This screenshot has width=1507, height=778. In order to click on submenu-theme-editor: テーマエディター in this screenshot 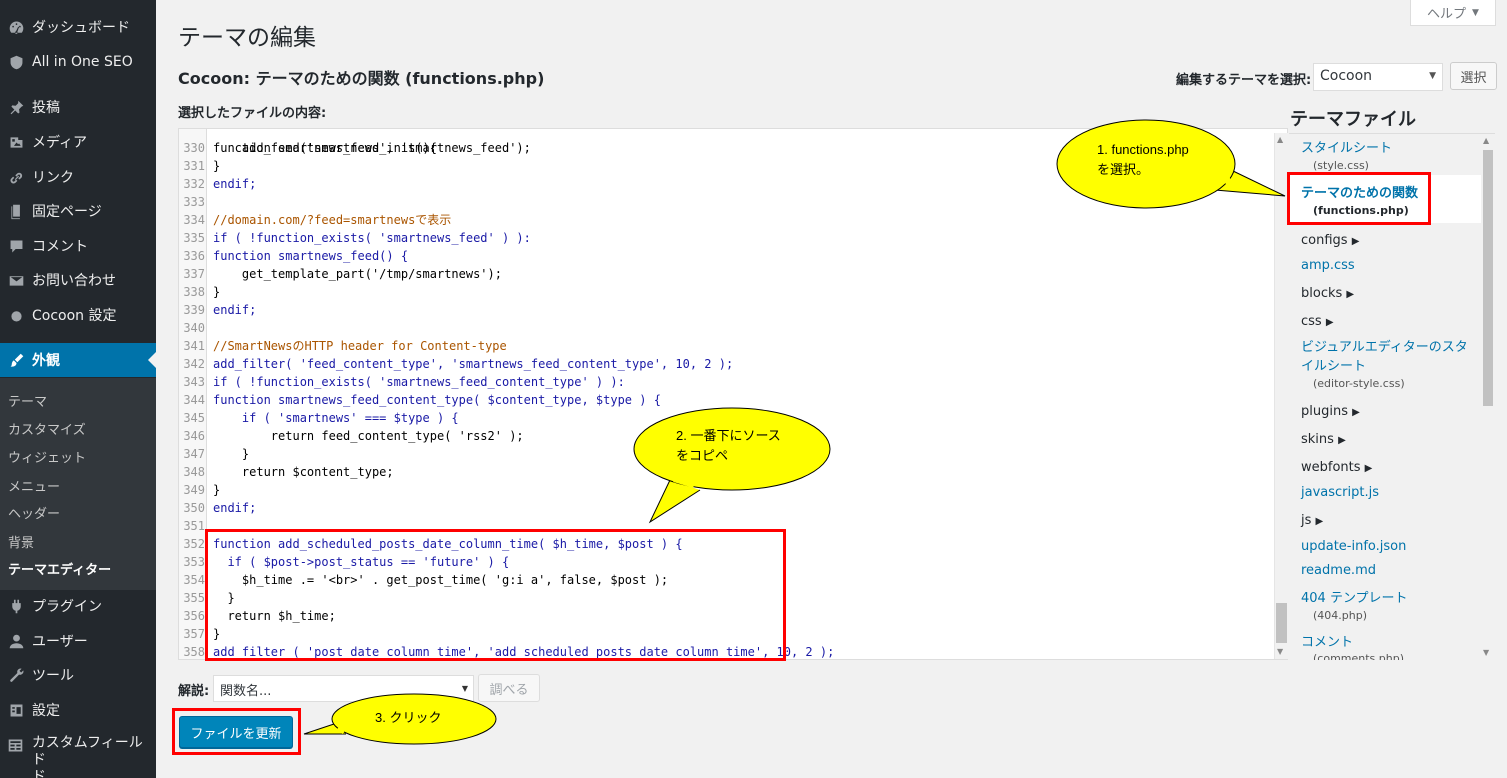, I will do `click(59, 568)`.